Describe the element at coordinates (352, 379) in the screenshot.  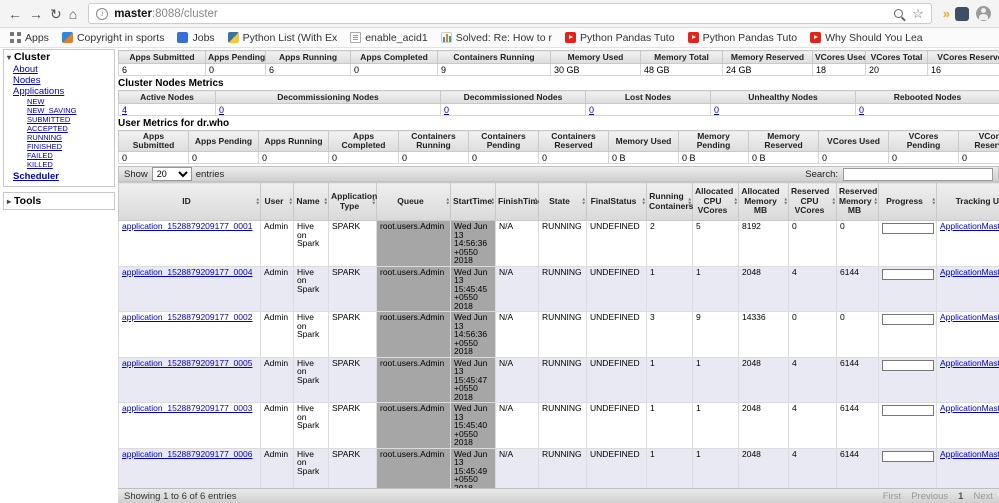
I see `cell-application-type: SPARK` at that location.